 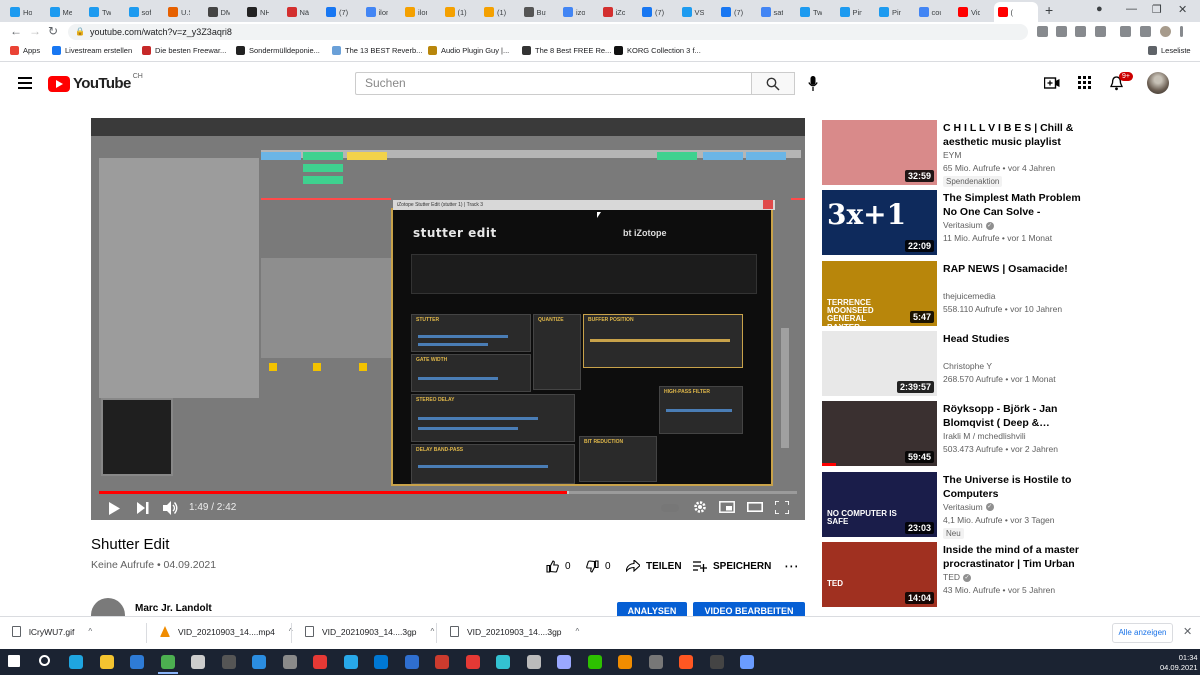 What do you see at coordinates (76, 662) in the screenshot?
I see `taskbar-edge-icon` at bounding box center [76, 662].